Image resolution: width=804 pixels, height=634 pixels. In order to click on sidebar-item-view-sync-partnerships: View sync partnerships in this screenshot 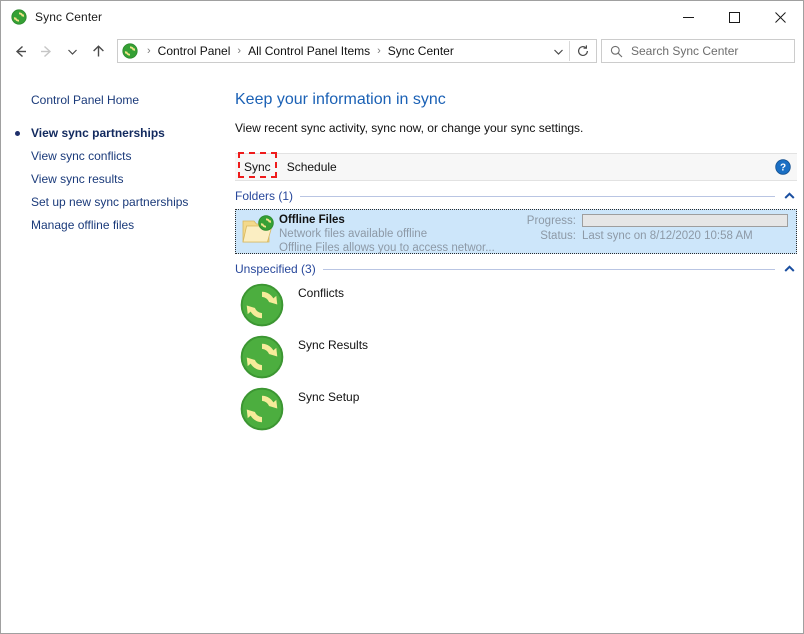, I will do `click(103, 133)`.